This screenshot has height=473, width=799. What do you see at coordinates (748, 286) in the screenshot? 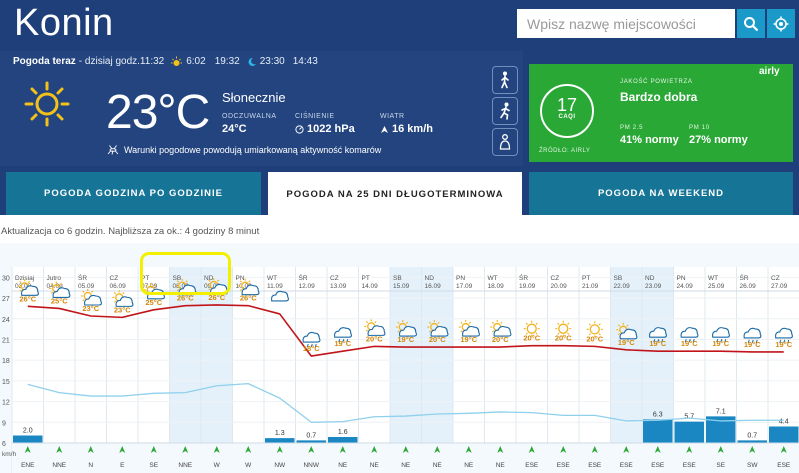
I see `day-date: 26.09` at bounding box center [748, 286].